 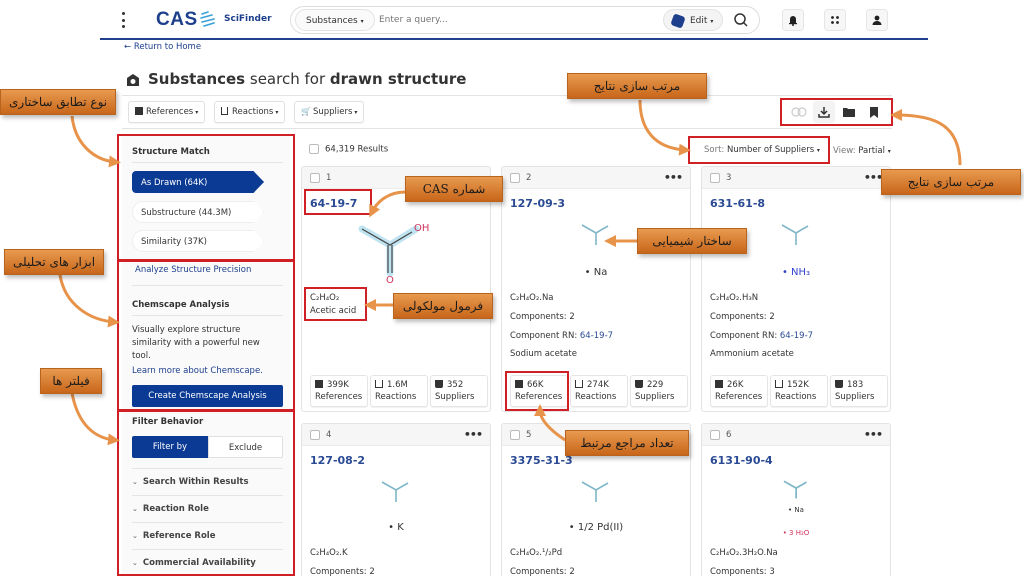 What do you see at coordinates (89, 301) in the screenshot?
I see `arrow-analysis` at bounding box center [89, 301].